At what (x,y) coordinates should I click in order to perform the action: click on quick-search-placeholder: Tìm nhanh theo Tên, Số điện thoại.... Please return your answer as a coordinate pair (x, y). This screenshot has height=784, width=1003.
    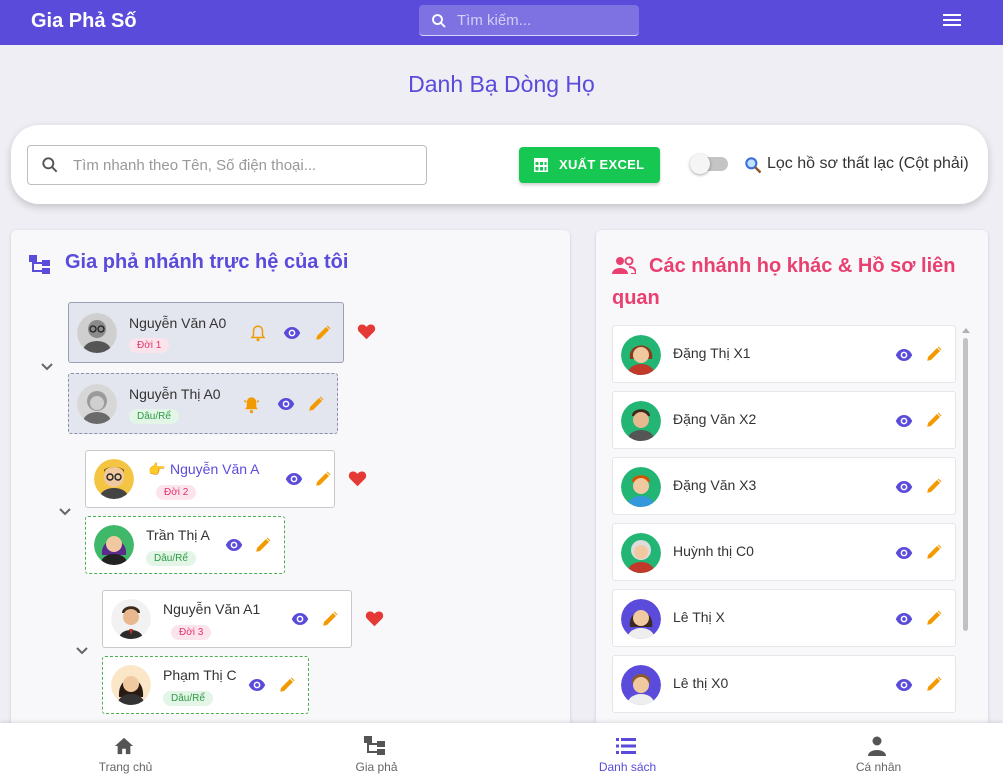
    Looking at the image, I should click on (195, 165).